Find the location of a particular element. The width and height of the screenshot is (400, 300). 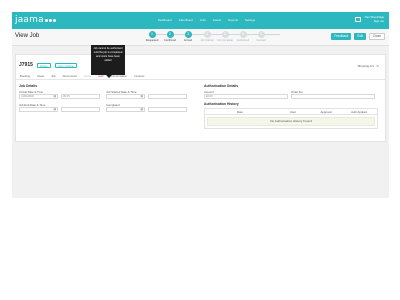

start-time-input is located at coordinates (167, 96).